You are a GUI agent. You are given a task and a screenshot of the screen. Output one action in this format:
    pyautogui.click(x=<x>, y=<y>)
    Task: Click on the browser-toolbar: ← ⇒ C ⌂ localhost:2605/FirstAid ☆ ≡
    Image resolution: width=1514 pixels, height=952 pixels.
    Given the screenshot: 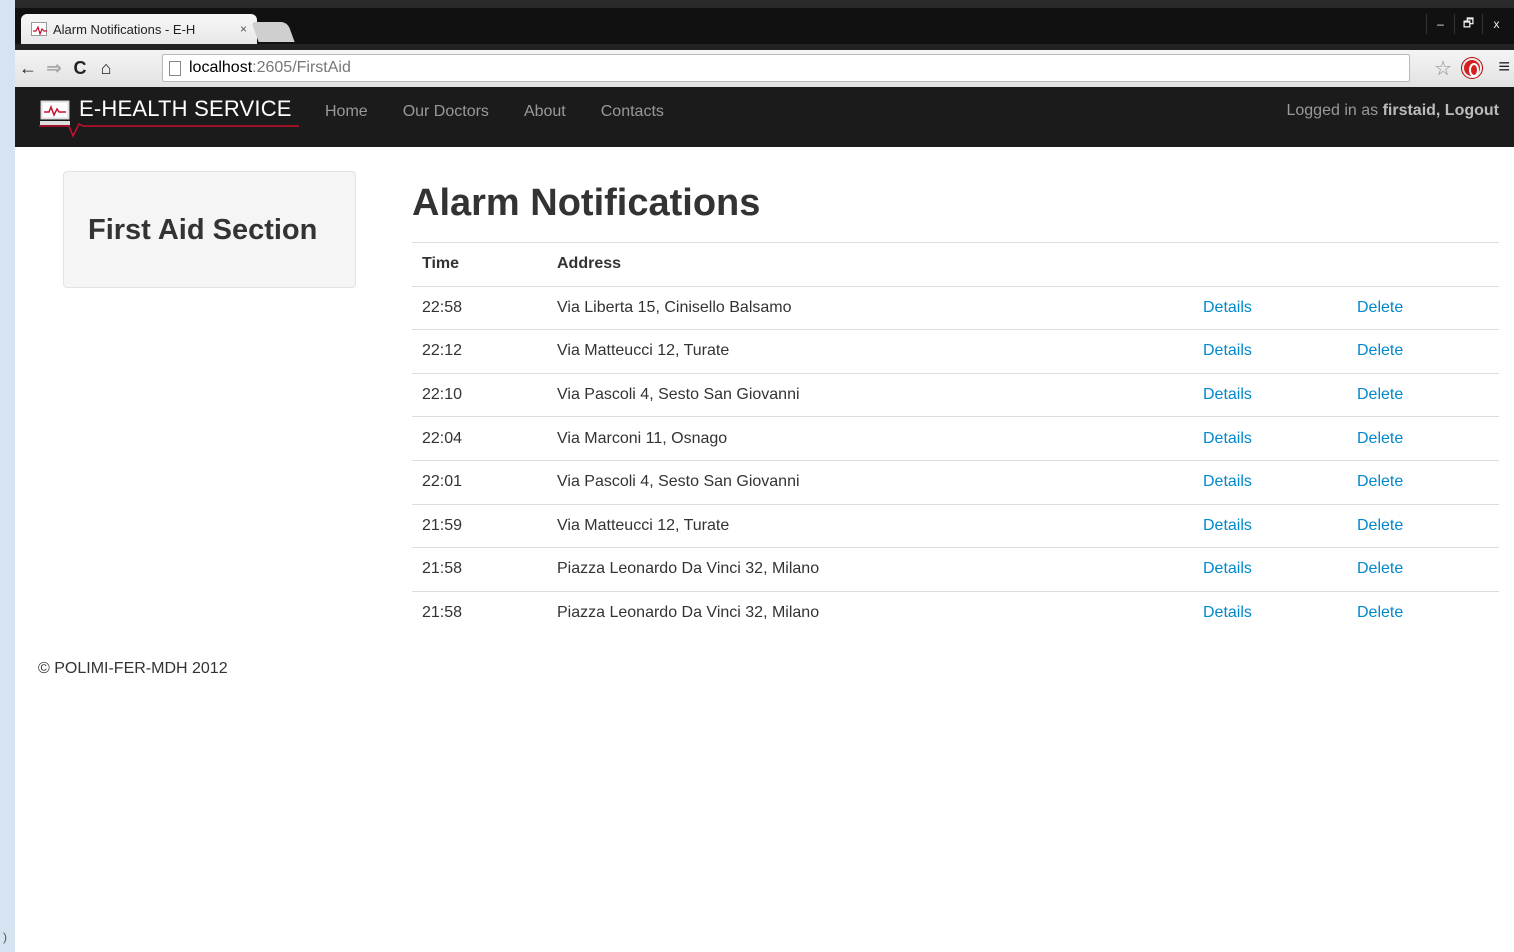 What is the action you would take?
    pyautogui.click(x=764, y=68)
    